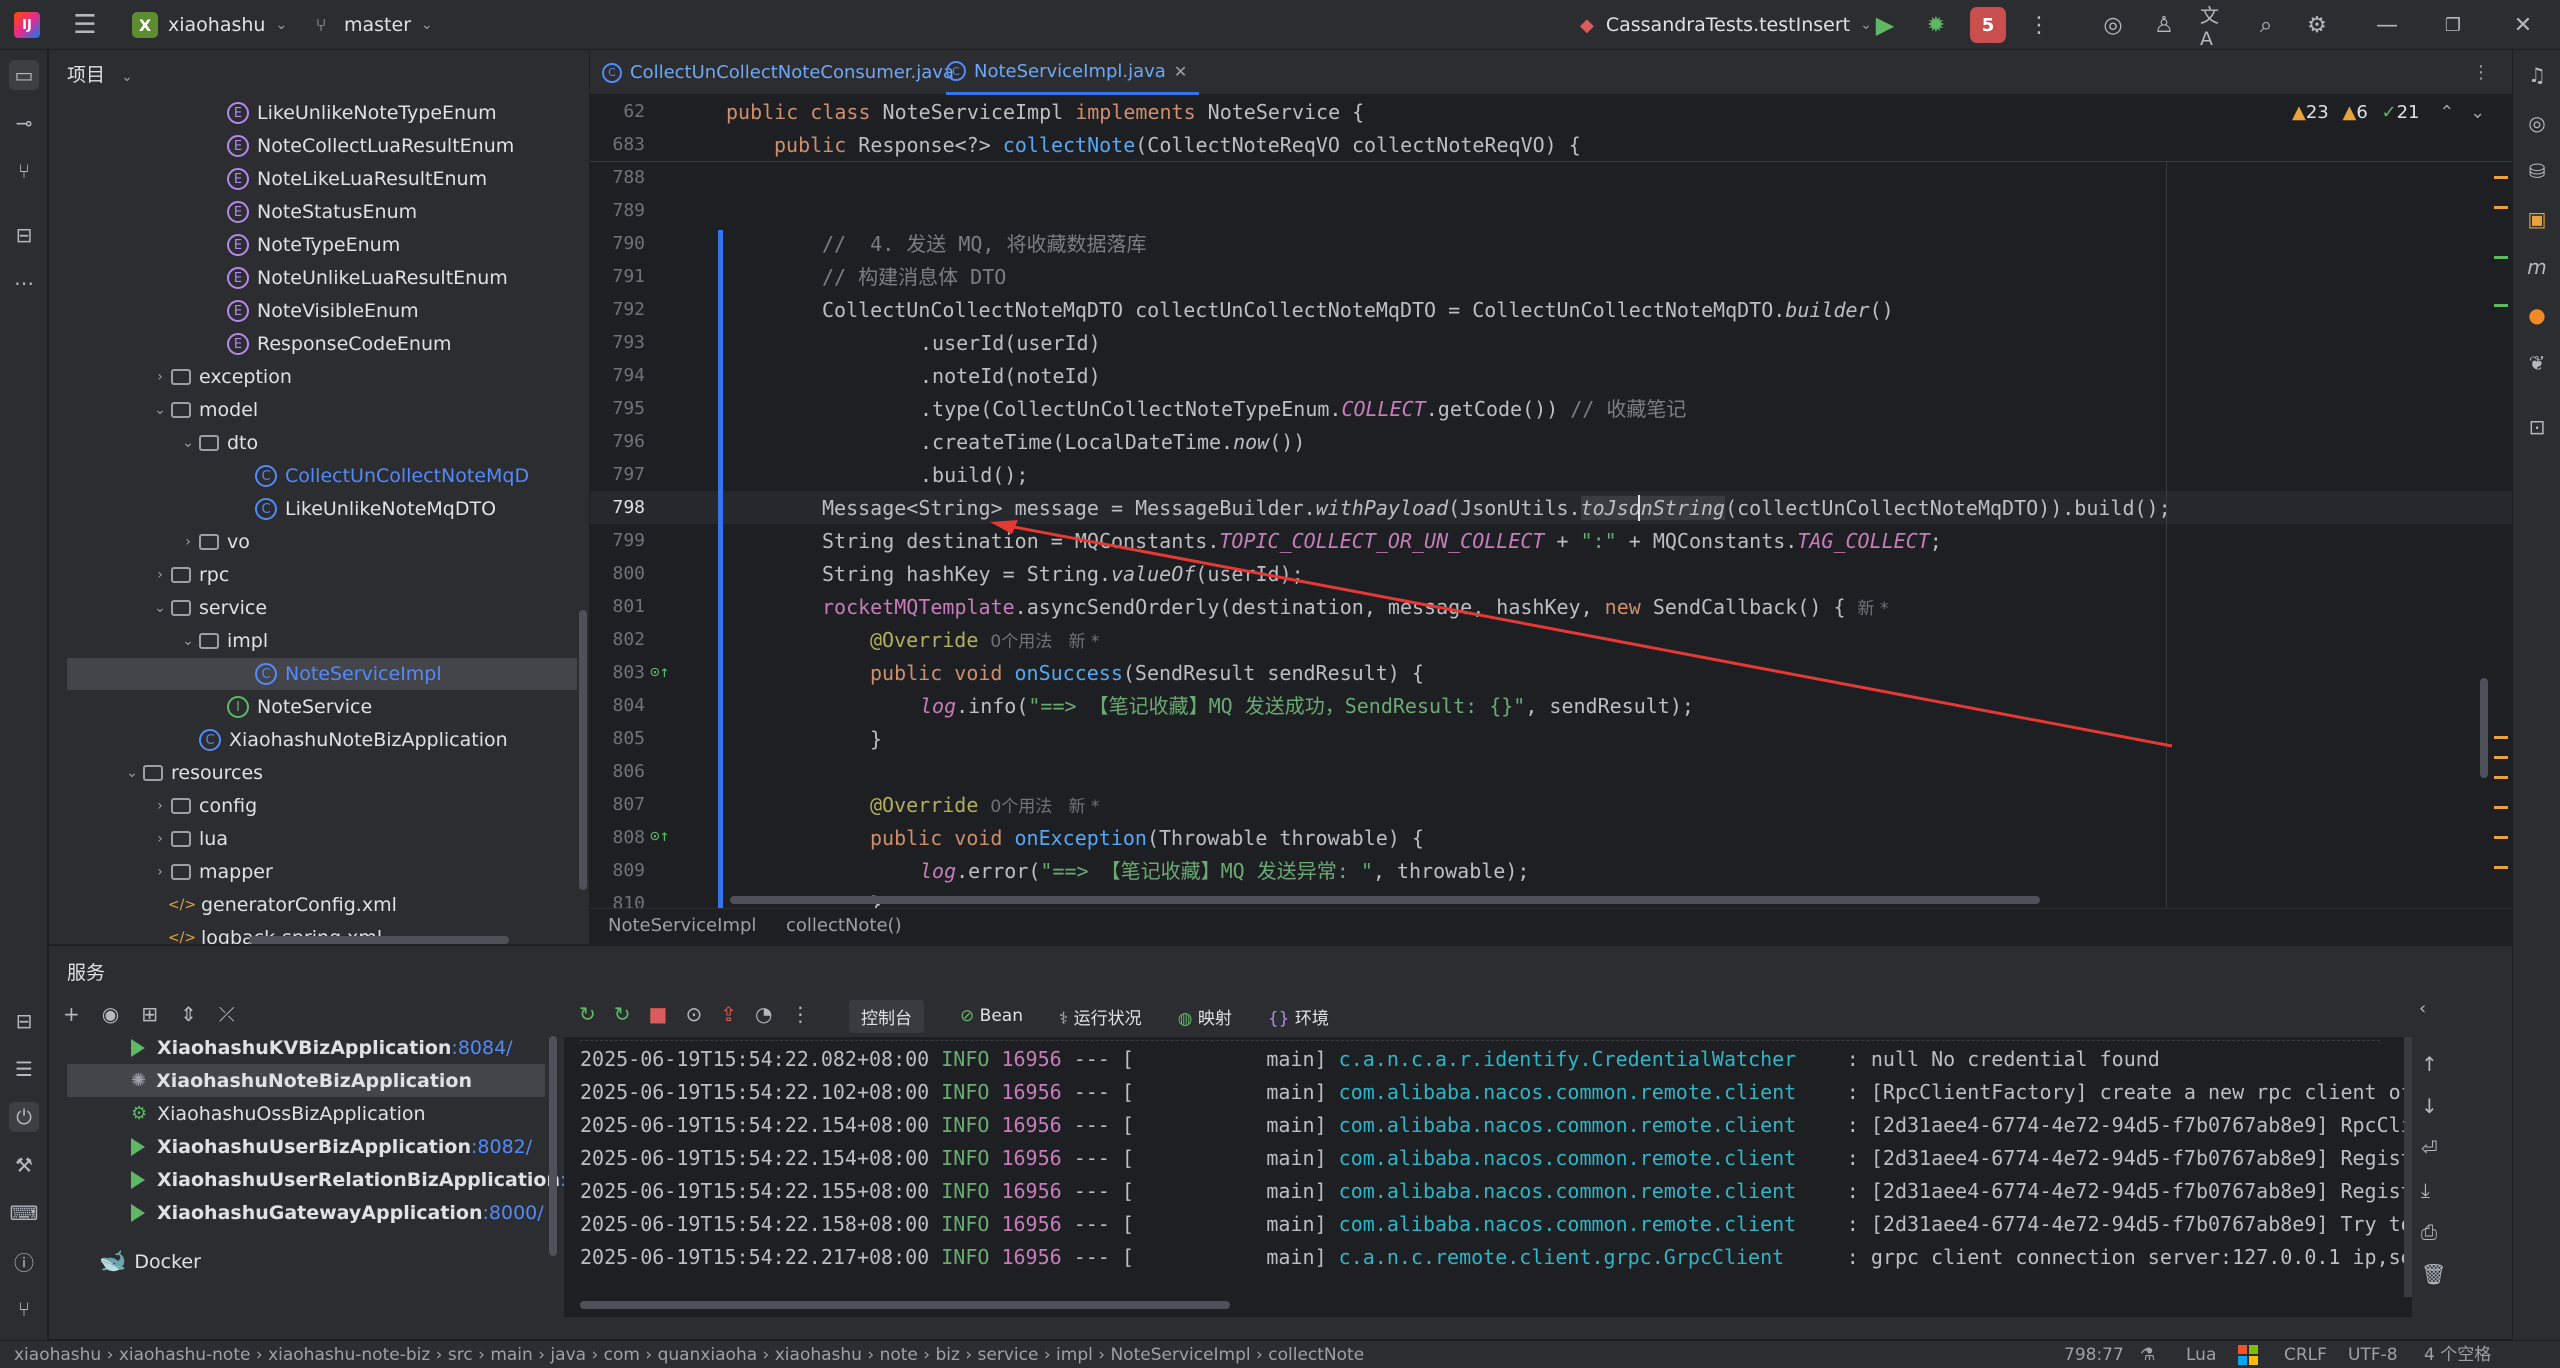 The height and width of the screenshot is (1368, 2560). Describe the element at coordinates (1298, 1016) in the screenshot. I see `tab-environment: {} 环境` at that location.